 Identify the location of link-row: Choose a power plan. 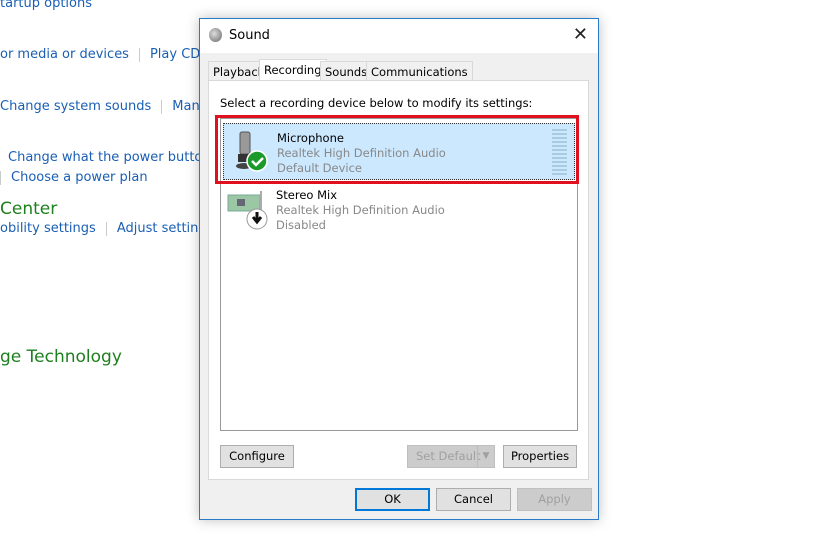
(74, 177).